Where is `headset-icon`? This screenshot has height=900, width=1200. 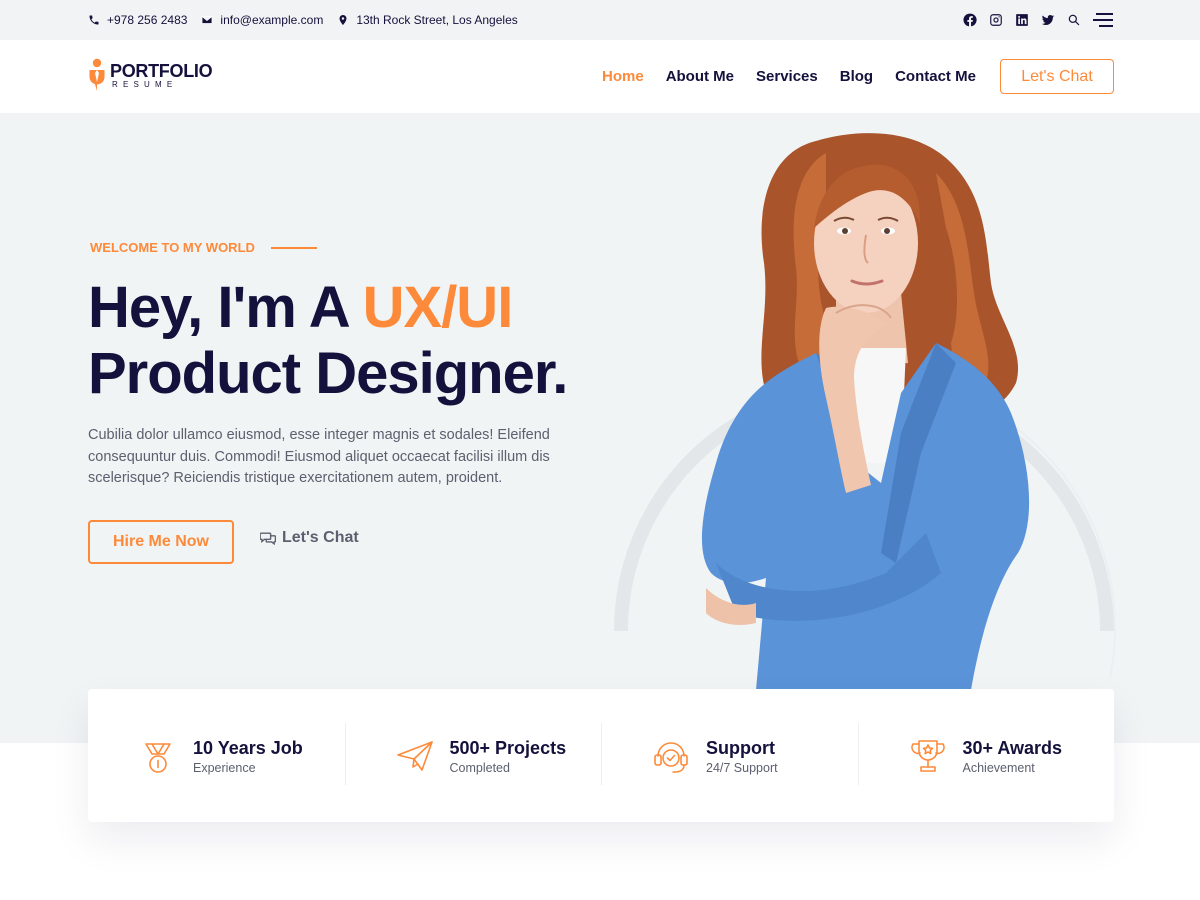
headset-icon is located at coordinates (671, 756).